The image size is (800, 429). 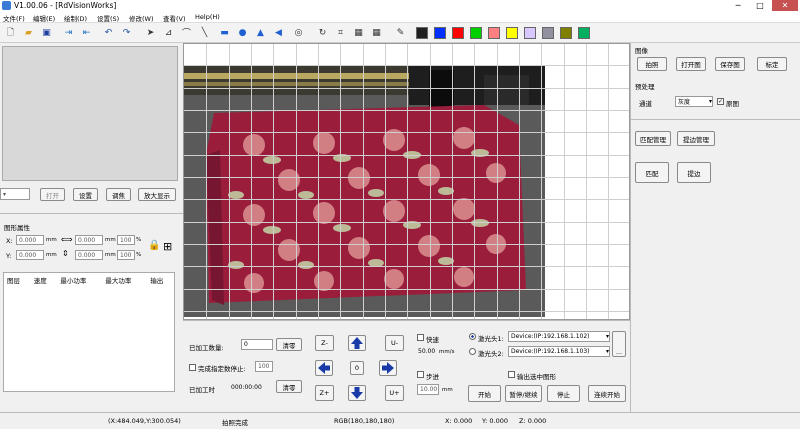 I want to click on color-swatch-yellow, so click(x=512, y=33).